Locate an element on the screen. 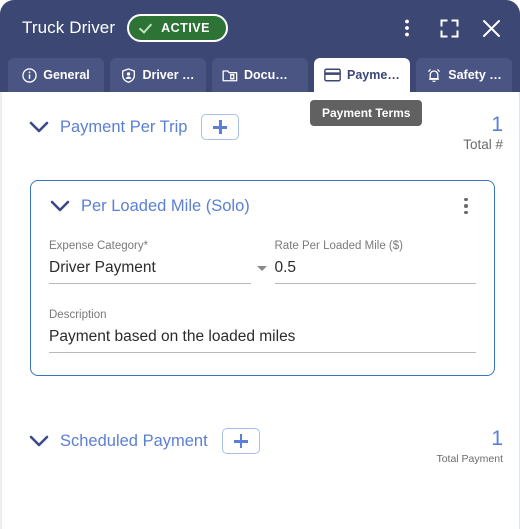 The image size is (520, 529). payment-per-trip-count-label: Total # is located at coordinates (483, 144).